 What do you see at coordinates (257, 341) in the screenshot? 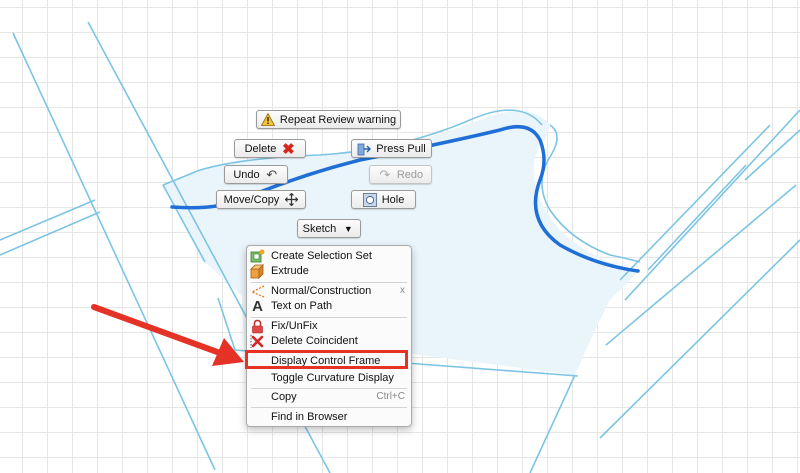
I see `delete-coincident-icon` at bounding box center [257, 341].